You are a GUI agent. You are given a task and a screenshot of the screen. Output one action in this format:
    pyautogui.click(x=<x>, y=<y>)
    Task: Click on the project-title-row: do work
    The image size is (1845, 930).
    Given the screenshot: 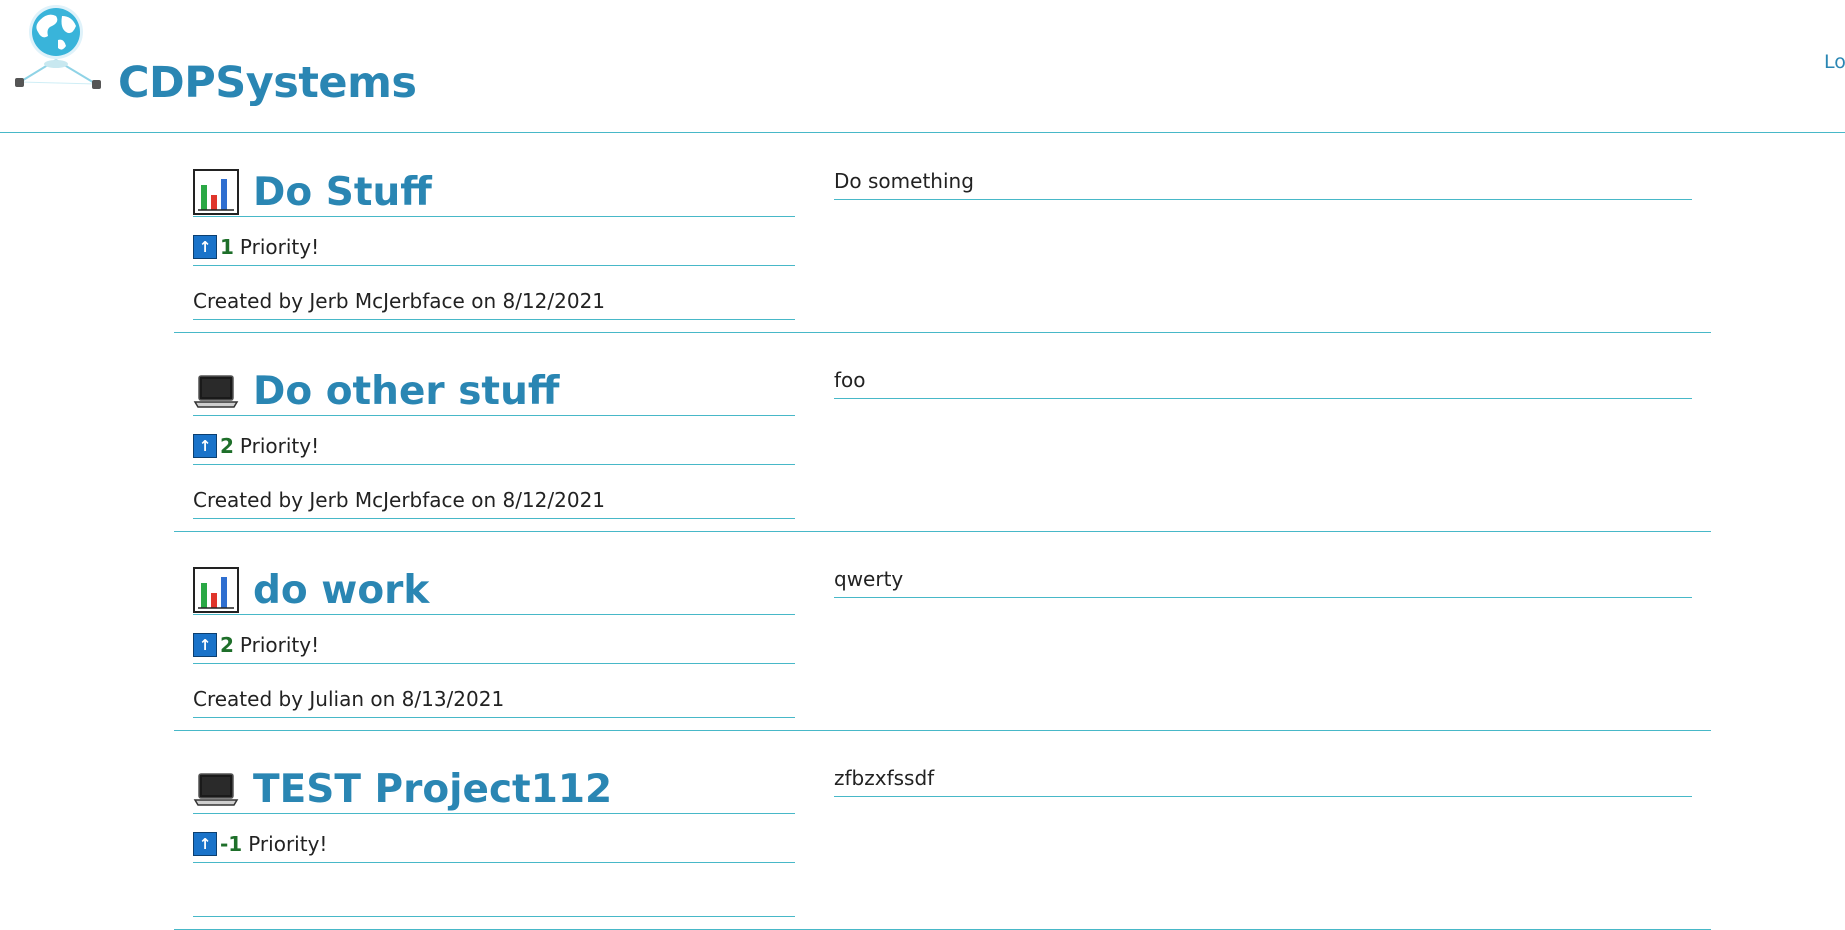 What is the action you would take?
    pyautogui.click(x=494, y=590)
    